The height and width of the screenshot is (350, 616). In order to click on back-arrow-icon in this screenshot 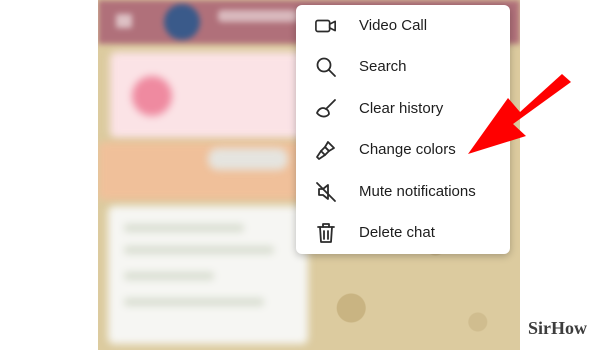, I will do `click(124, 21)`.